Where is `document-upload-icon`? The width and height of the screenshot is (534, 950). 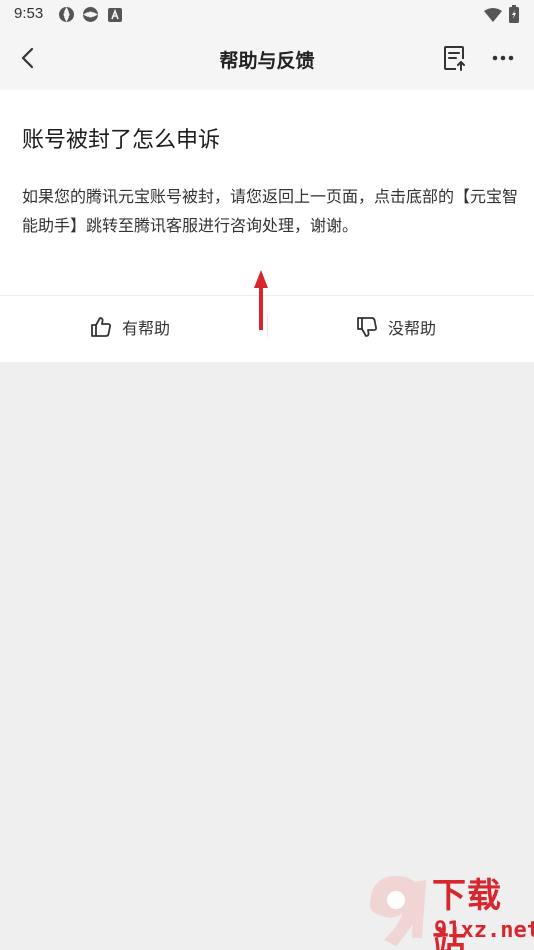
document-upload-icon is located at coordinates (454, 58).